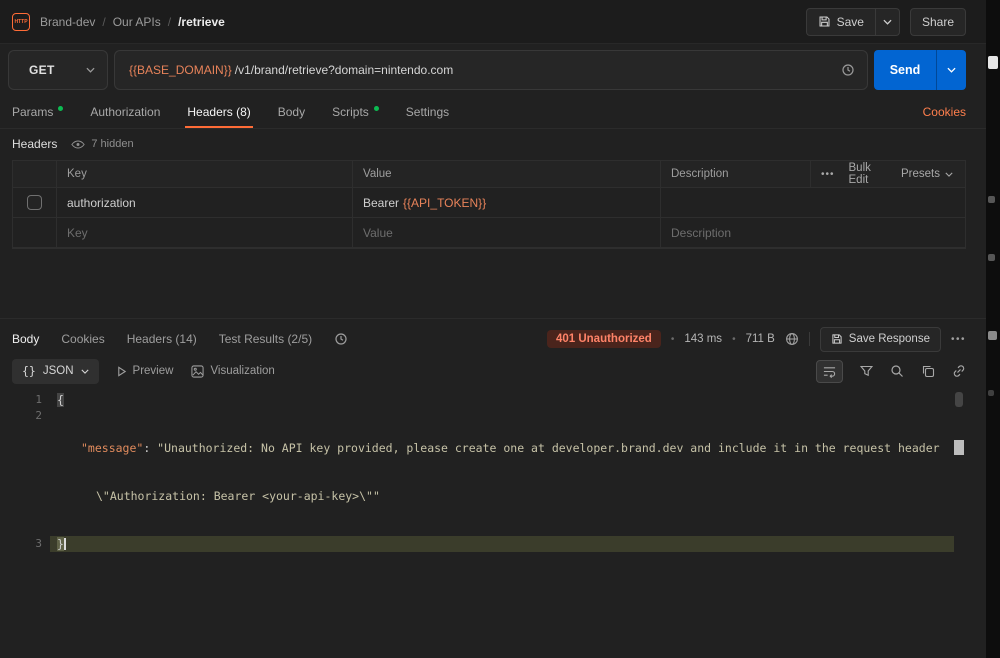  I want to click on tab-params: Params, so click(38, 112).